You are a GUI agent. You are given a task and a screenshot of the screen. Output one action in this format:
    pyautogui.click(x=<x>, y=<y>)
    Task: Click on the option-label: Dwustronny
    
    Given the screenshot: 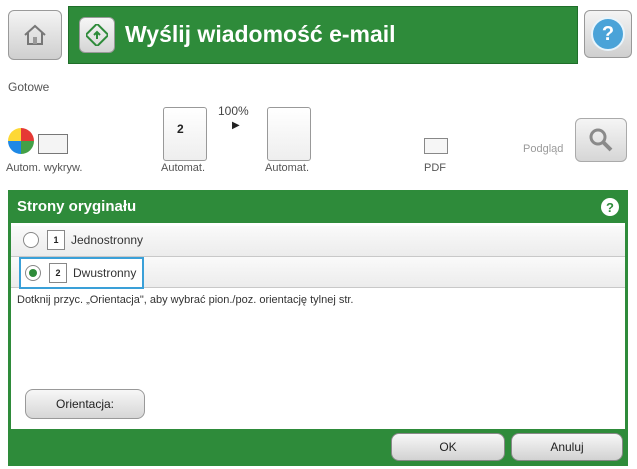 What is the action you would take?
    pyautogui.click(x=105, y=273)
    